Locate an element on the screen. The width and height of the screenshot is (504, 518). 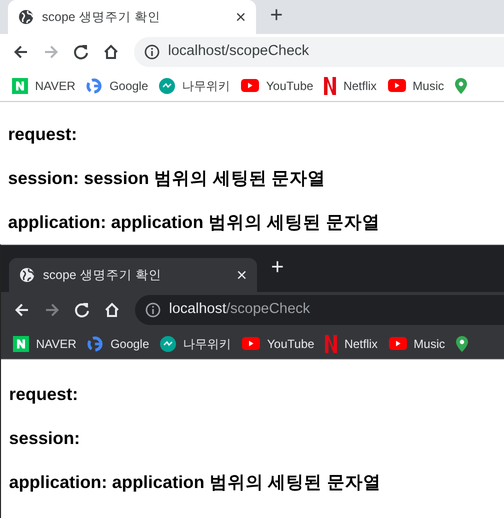
result-line: session: is located at coordinates (45, 438).